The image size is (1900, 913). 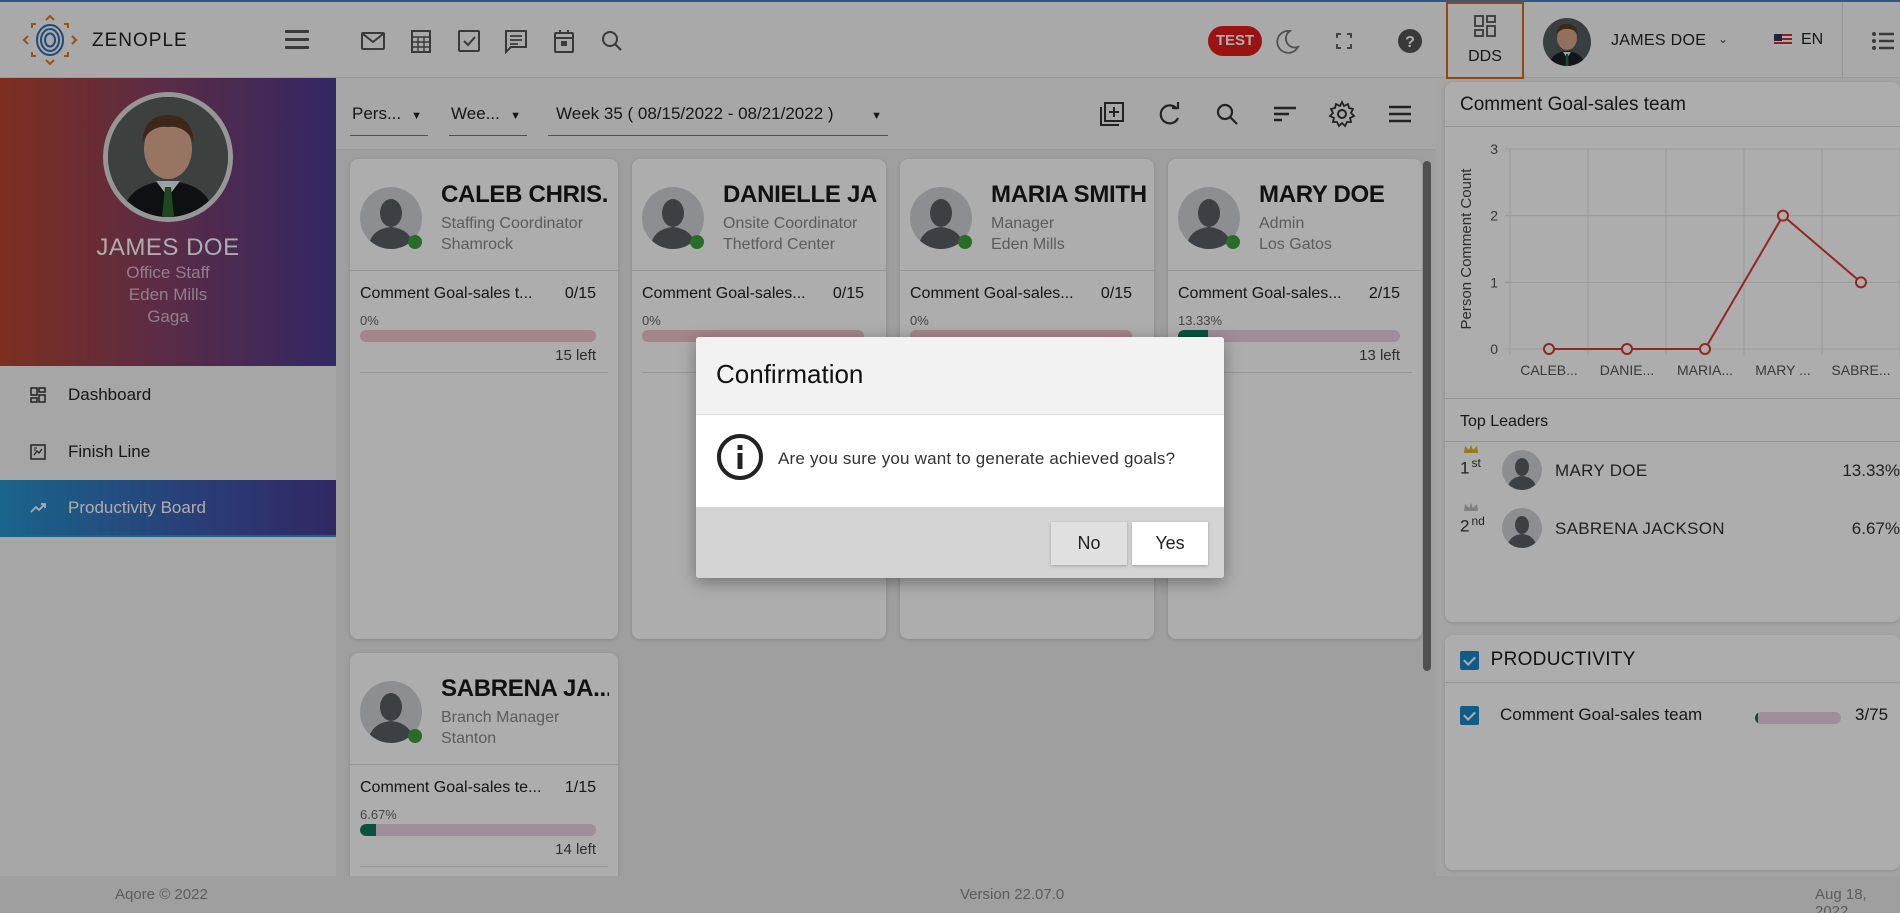 What do you see at coordinates (1089, 543) in the screenshot?
I see `no-button: No` at bounding box center [1089, 543].